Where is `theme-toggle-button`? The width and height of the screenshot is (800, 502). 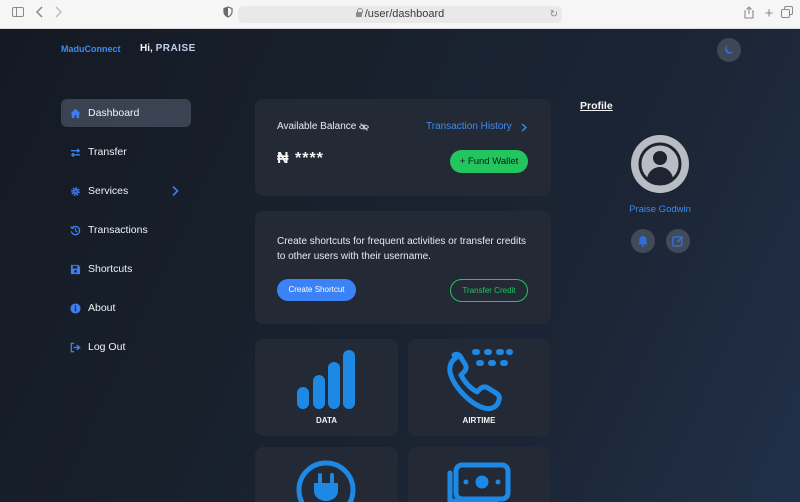
theme-toggle-button is located at coordinates (729, 50).